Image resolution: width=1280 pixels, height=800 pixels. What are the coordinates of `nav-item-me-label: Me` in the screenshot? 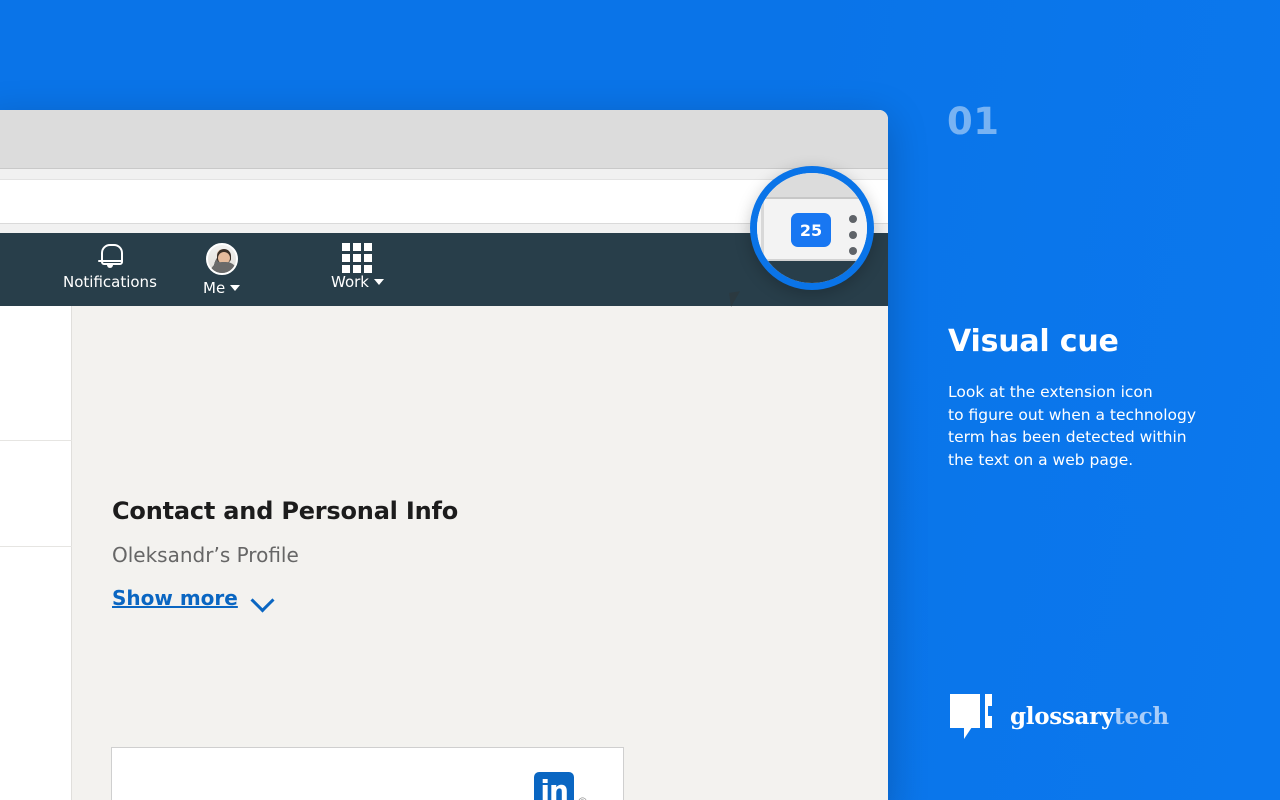 It's located at (222, 288).